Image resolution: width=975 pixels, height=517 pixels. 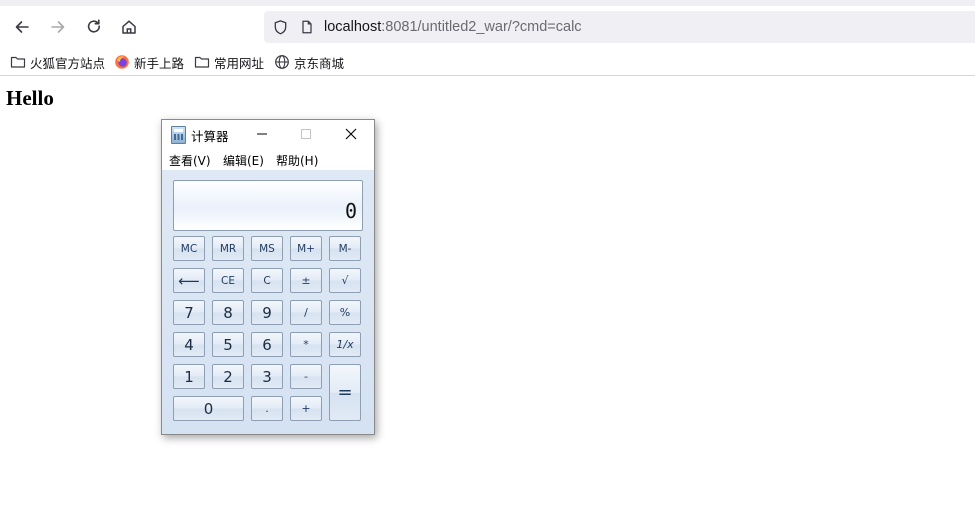 What do you see at coordinates (190, 160) in the screenshot?
I see `menu-view: 查看(V)` at bounding box center [190, 160].